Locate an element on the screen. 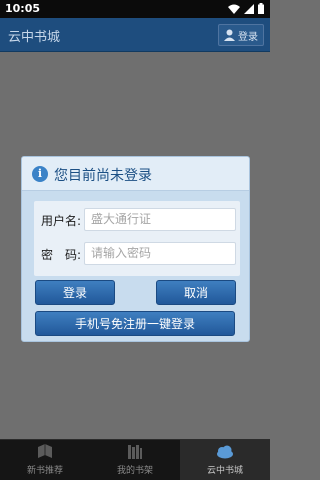 This screenshot has height=480, width=320. phone-login-button: 手机号免注册一键登录 is located at coordinates (135, 323).